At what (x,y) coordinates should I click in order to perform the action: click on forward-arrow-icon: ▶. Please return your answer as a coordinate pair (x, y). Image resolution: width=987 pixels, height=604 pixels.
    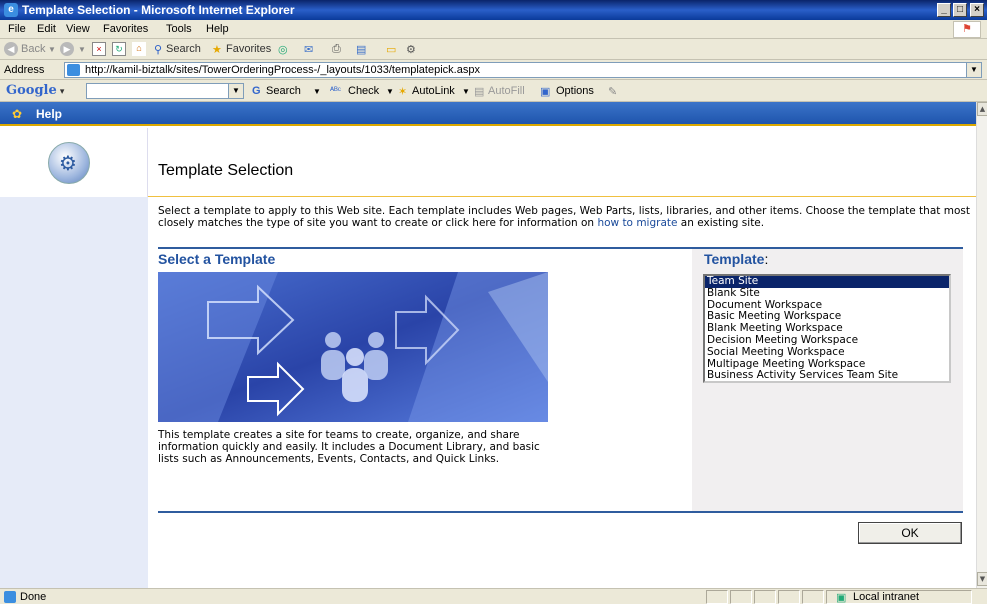
    Looking at the image, I should click on (67, 49).